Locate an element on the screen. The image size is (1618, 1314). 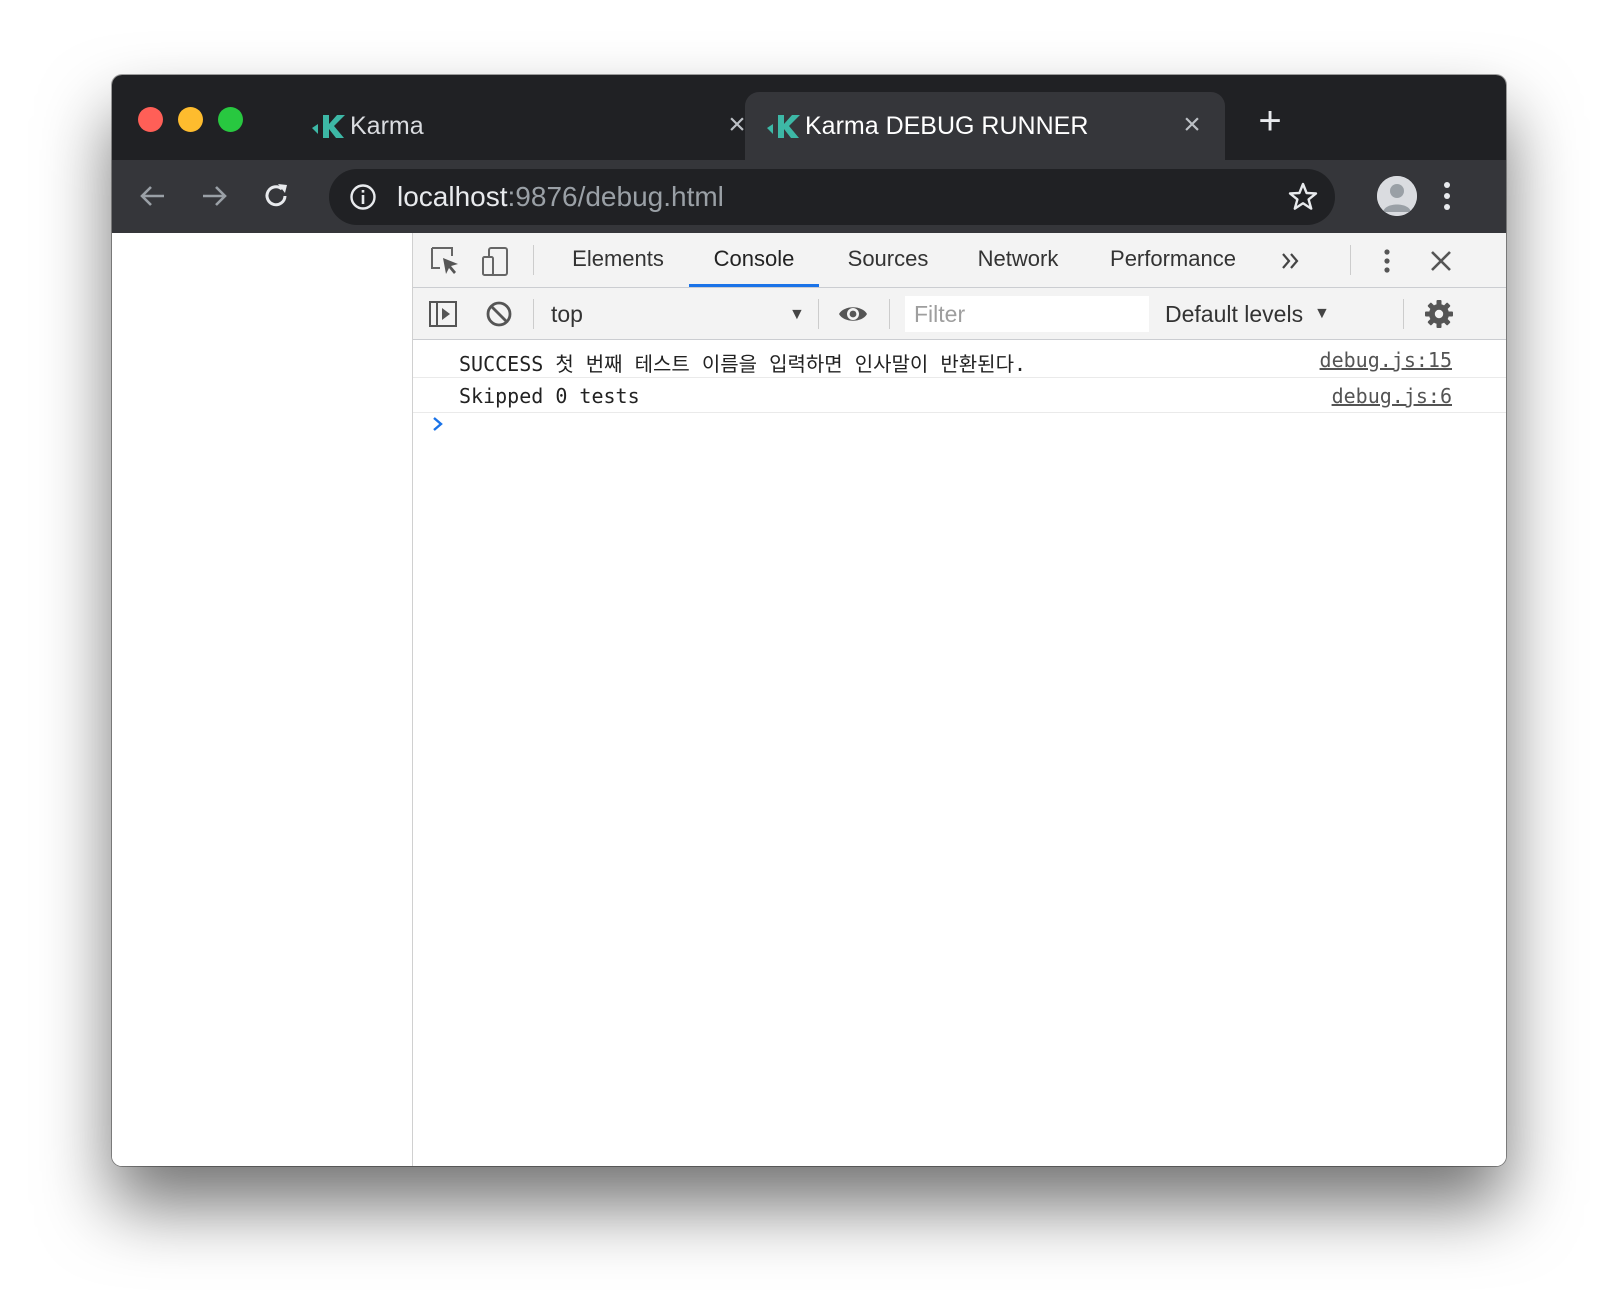
console-message-source-link: debug.js:15 is located at coordinates (1386, 360).